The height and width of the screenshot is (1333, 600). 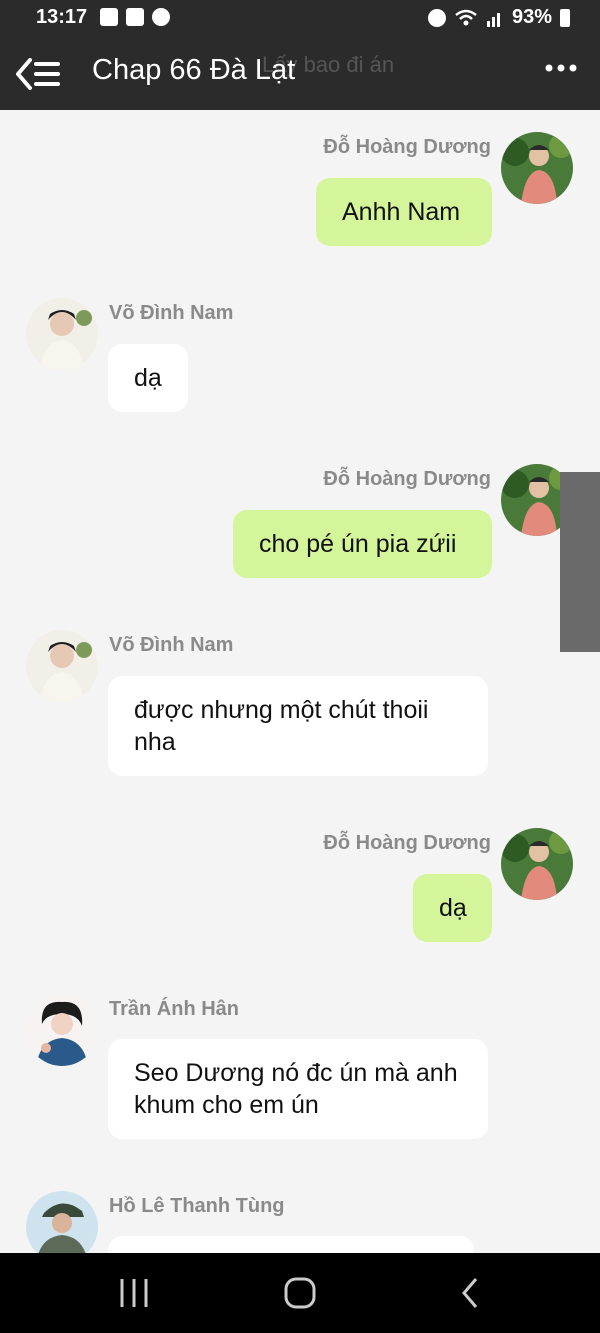 I want to click on back-button, so click(x=39, y=74).